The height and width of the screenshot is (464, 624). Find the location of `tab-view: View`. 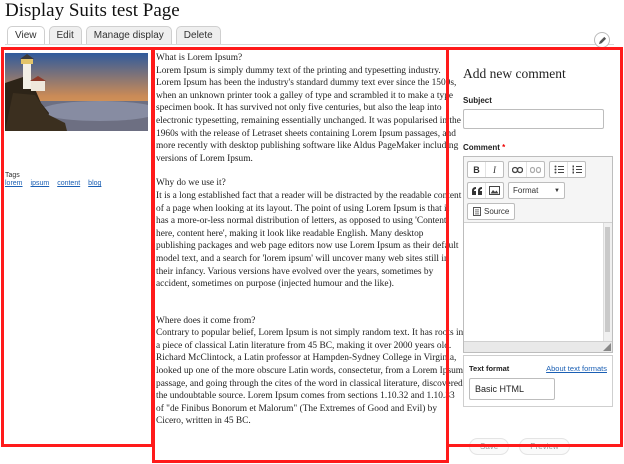

tab-view: View is located at coordinates (26, 35).